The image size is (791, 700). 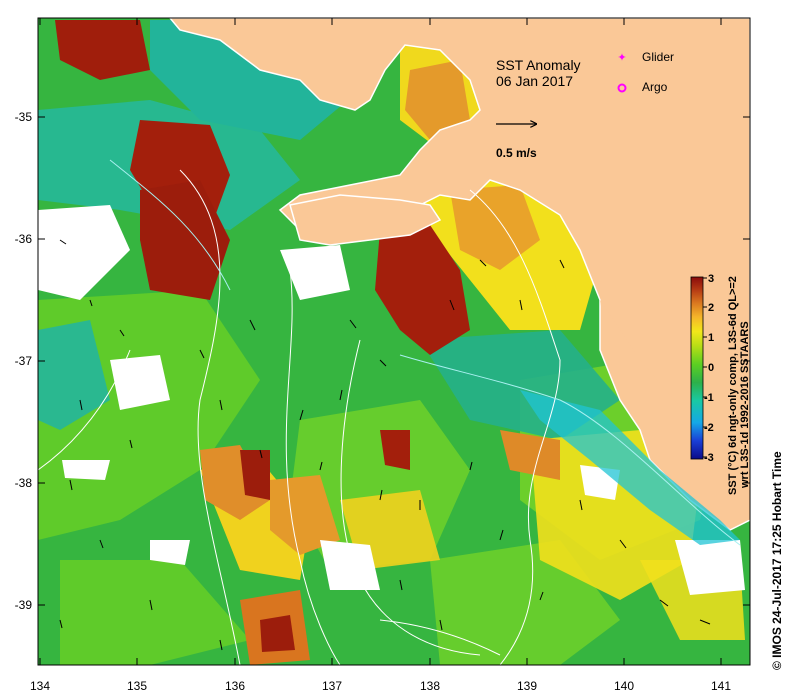 What do you see at coordinates (24, 239) in the screenshot?
I see `y-tick-label: -36` at bounding box center [24, 239].